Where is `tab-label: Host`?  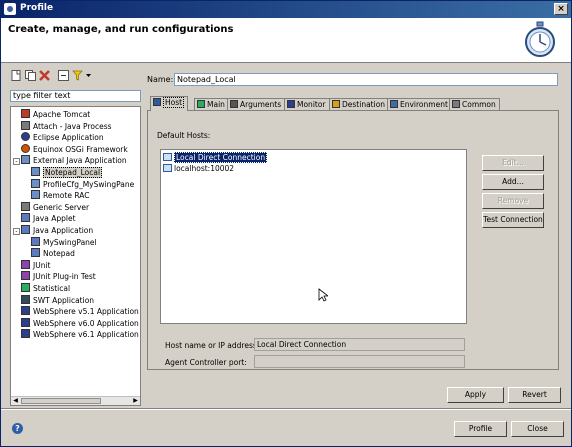
tab-label: Host is located at coordinates (174, 102).